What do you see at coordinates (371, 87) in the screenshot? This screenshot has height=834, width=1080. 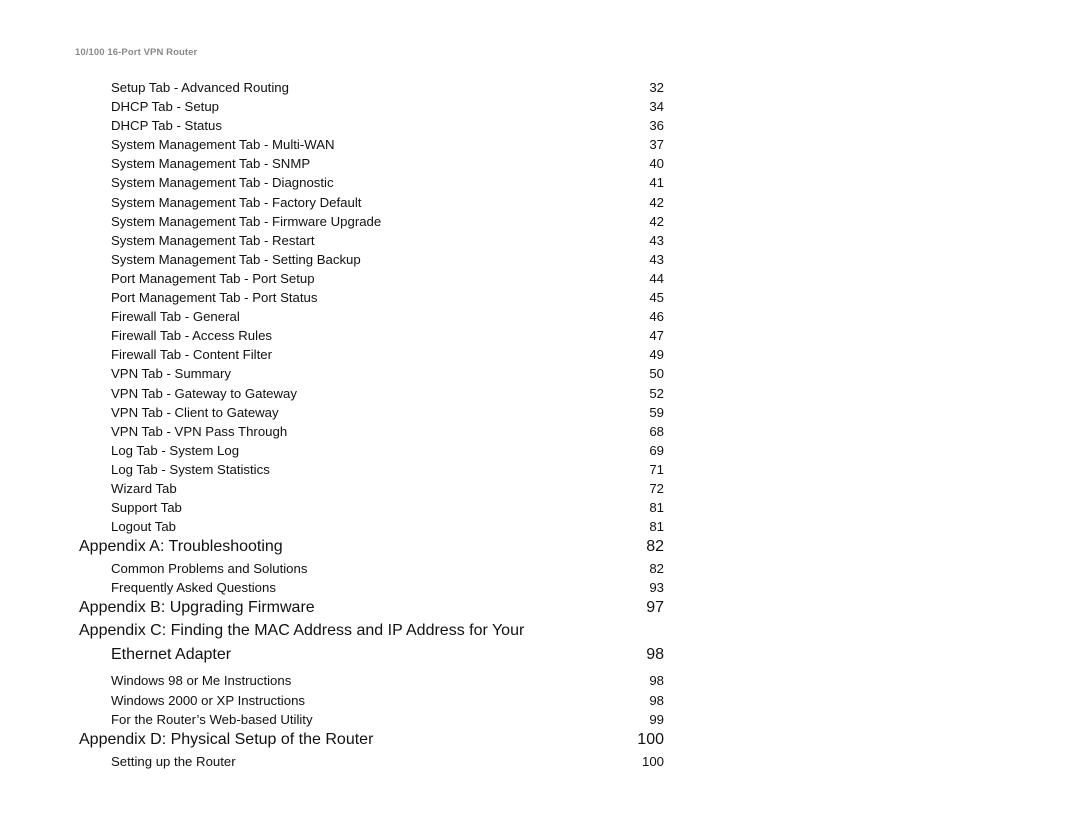 I see `toc-entry: Setup Tab - Advanced Routing 32` at bounding box center [371, 87].